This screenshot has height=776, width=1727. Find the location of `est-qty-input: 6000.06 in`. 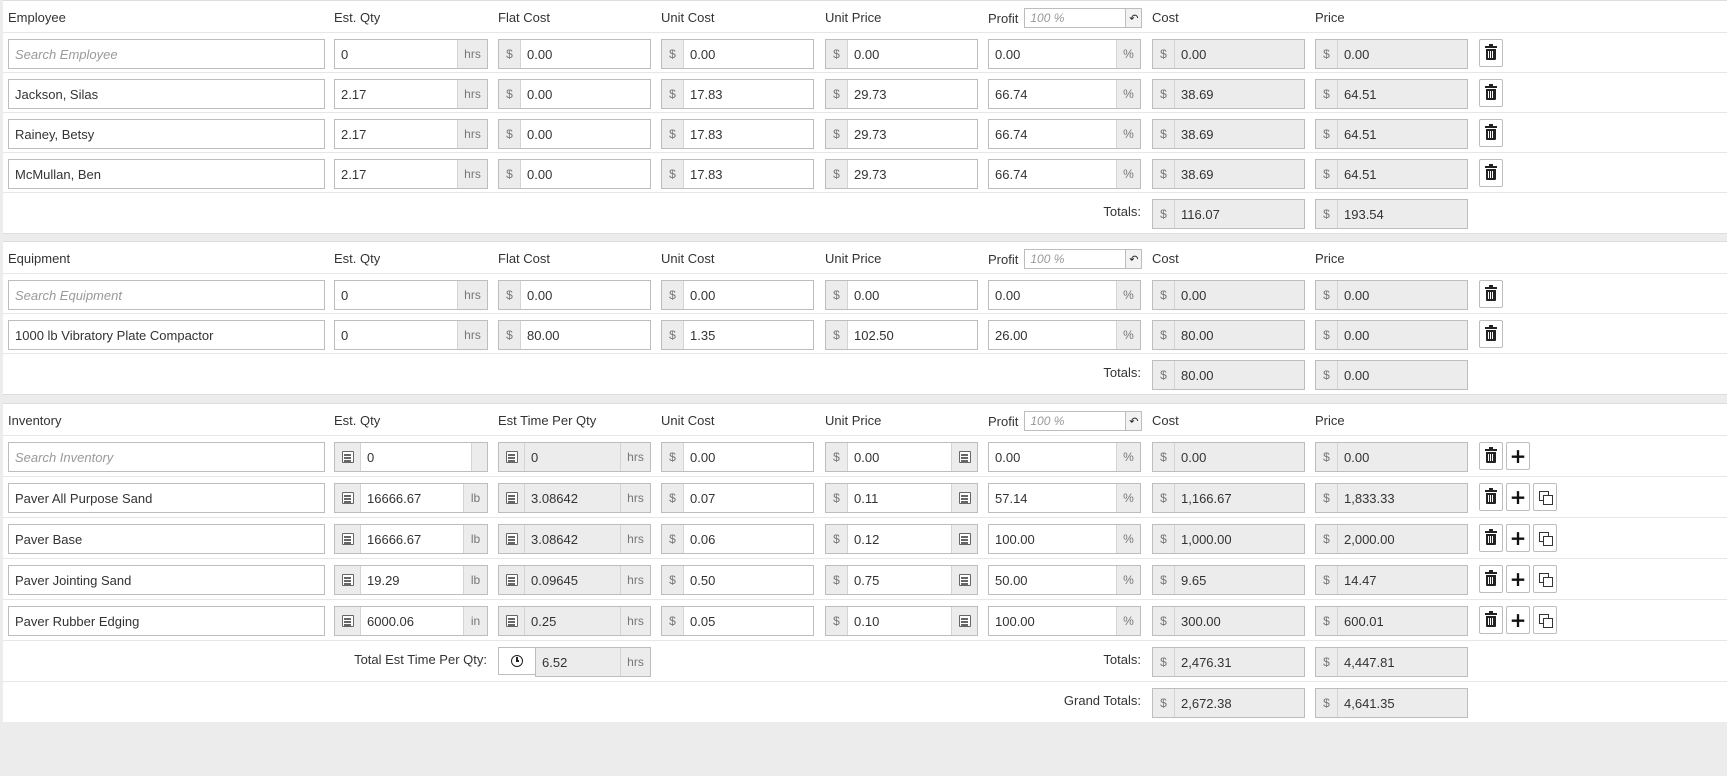

est-qty-input: 6000.06 in is located at coordinates (411, 621).